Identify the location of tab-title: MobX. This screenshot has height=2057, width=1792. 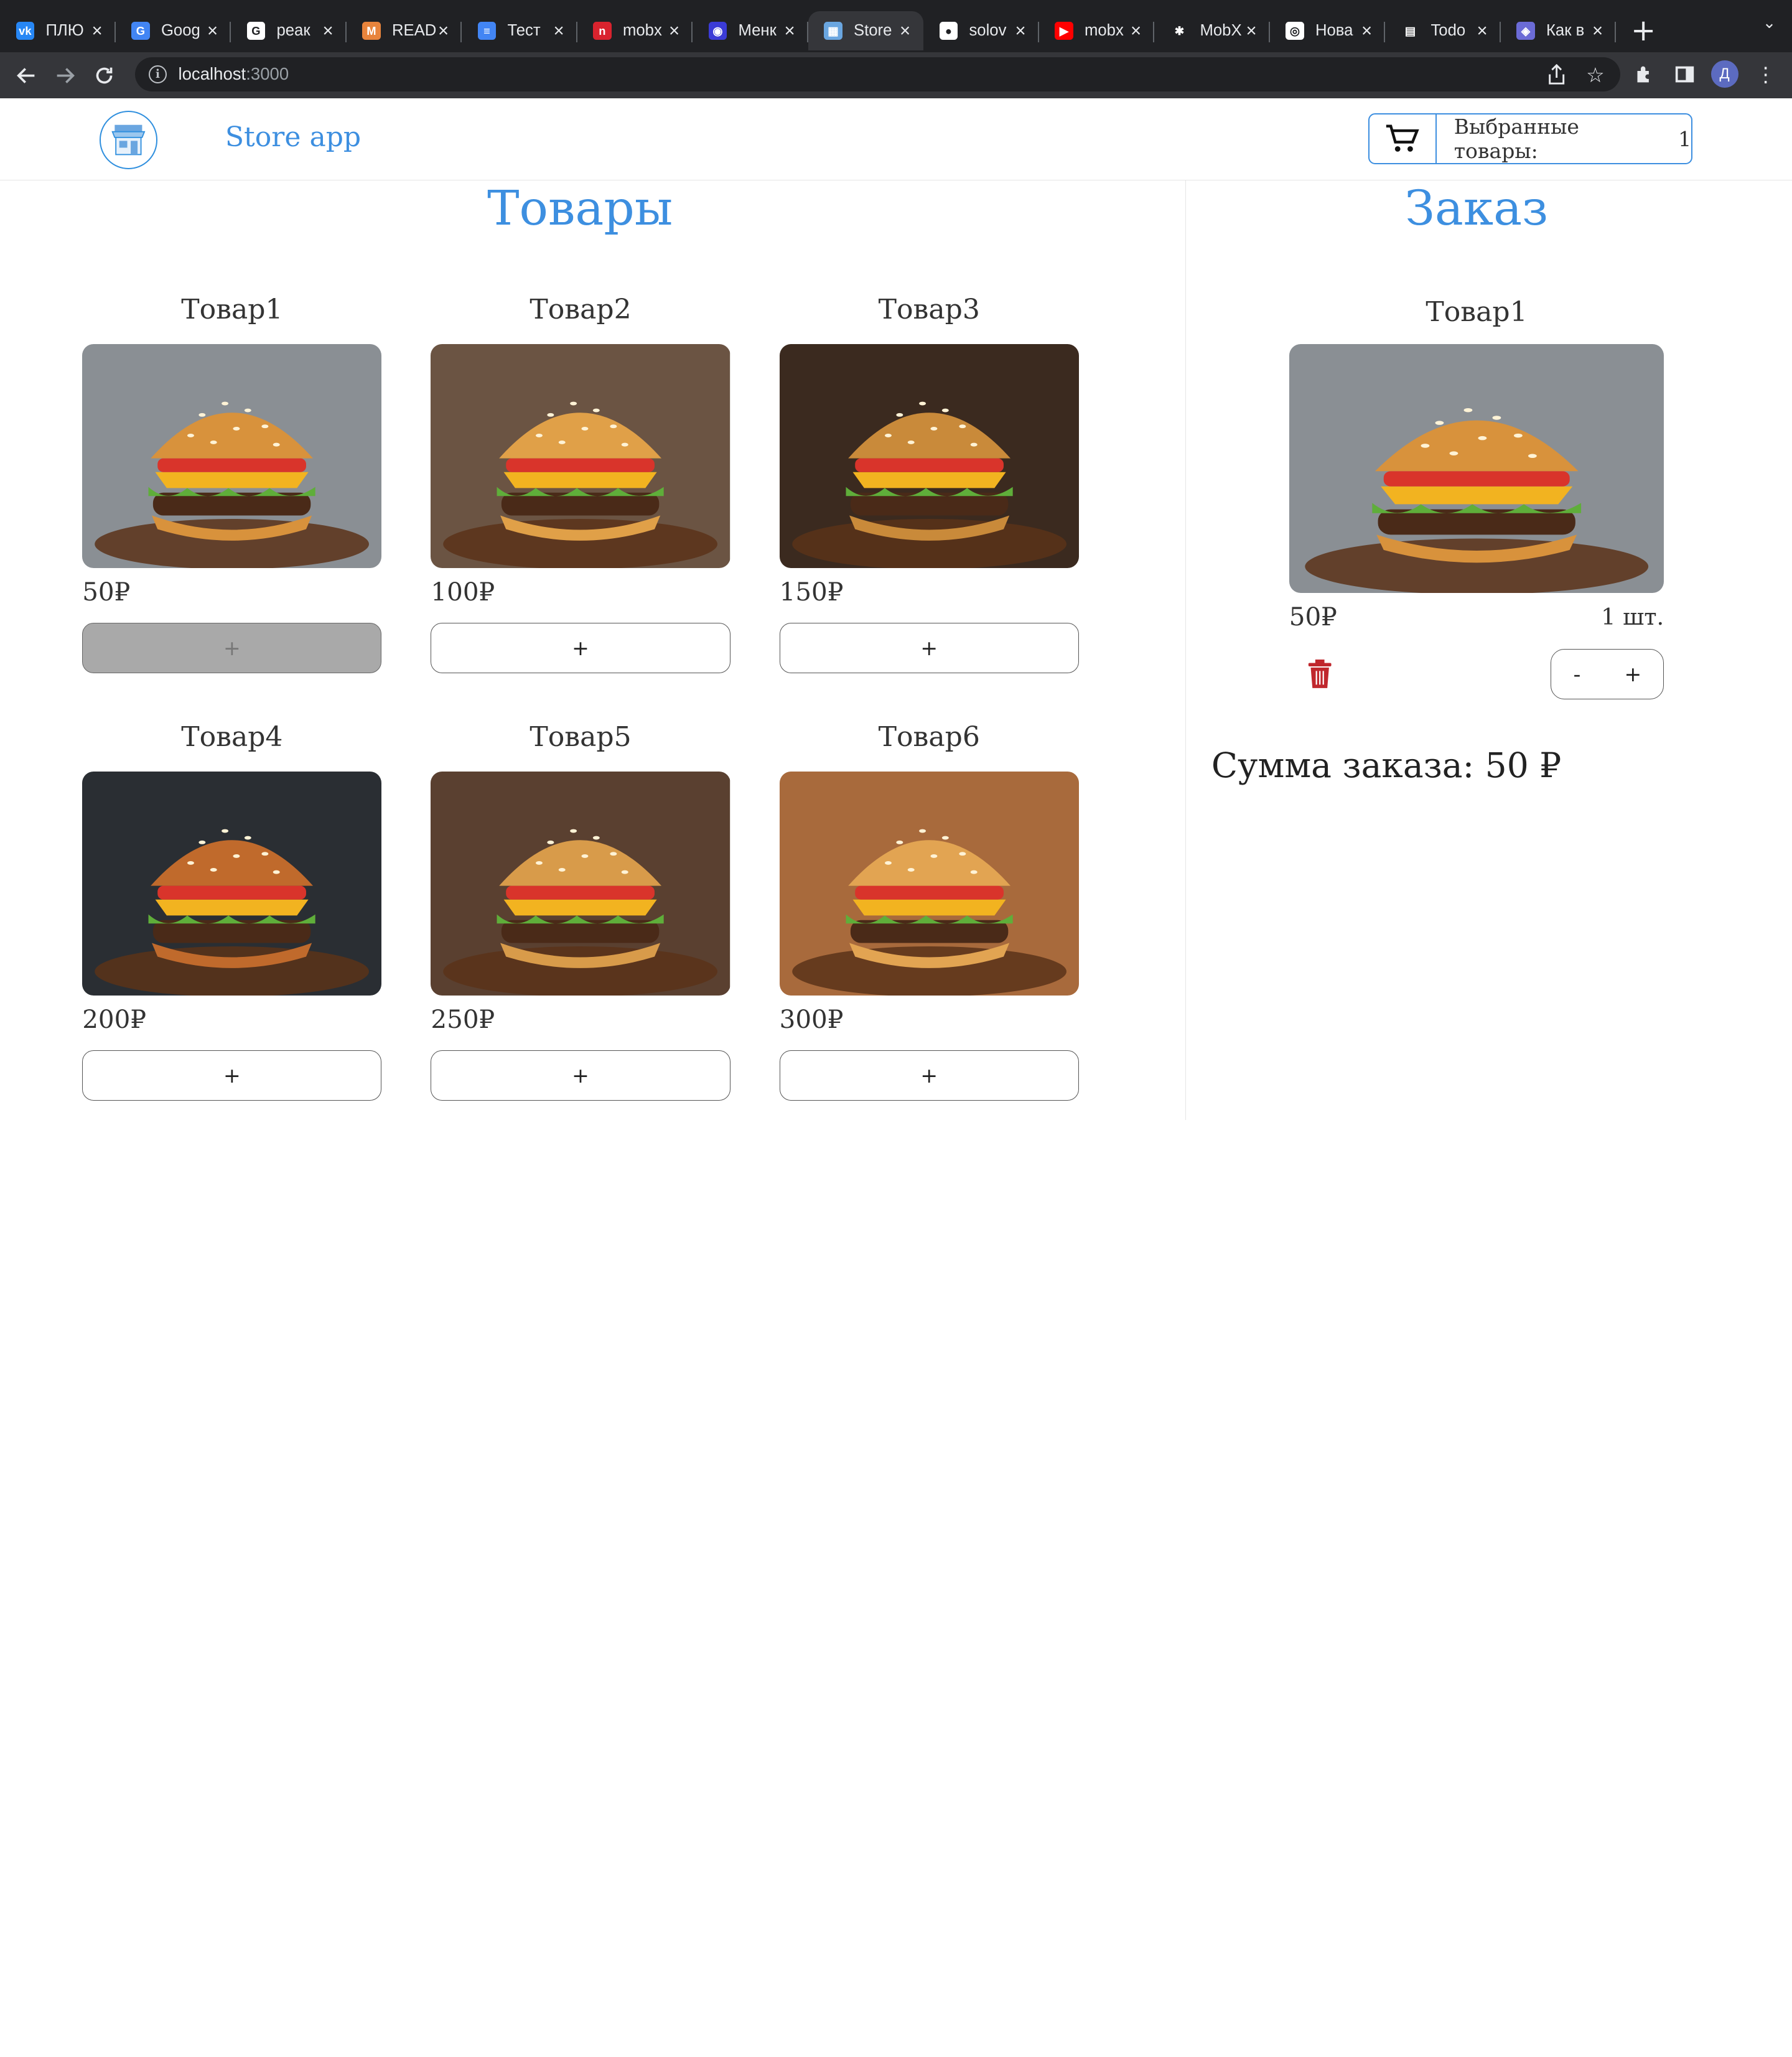
(1221, 31).